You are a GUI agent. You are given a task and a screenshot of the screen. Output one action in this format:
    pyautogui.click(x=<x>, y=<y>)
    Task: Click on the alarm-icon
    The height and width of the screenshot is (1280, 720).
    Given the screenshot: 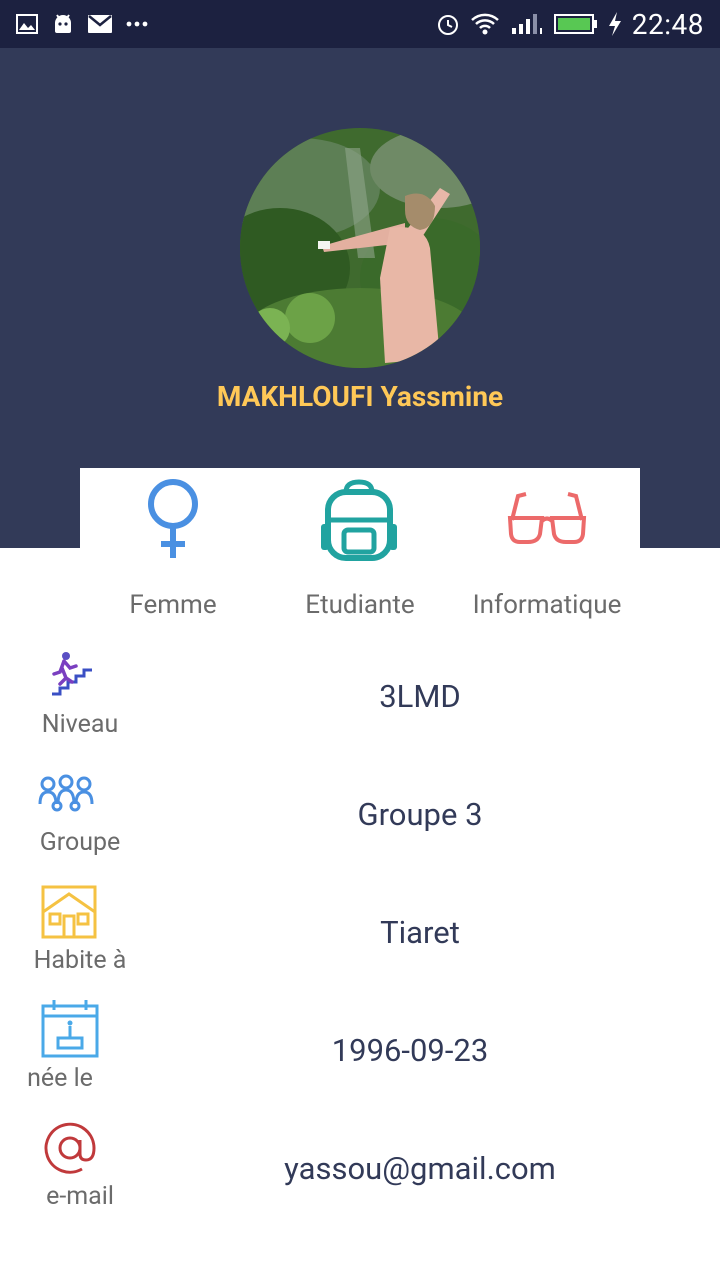 What is the action you would take?
    pyautogui.click(x=447, y=25)
    